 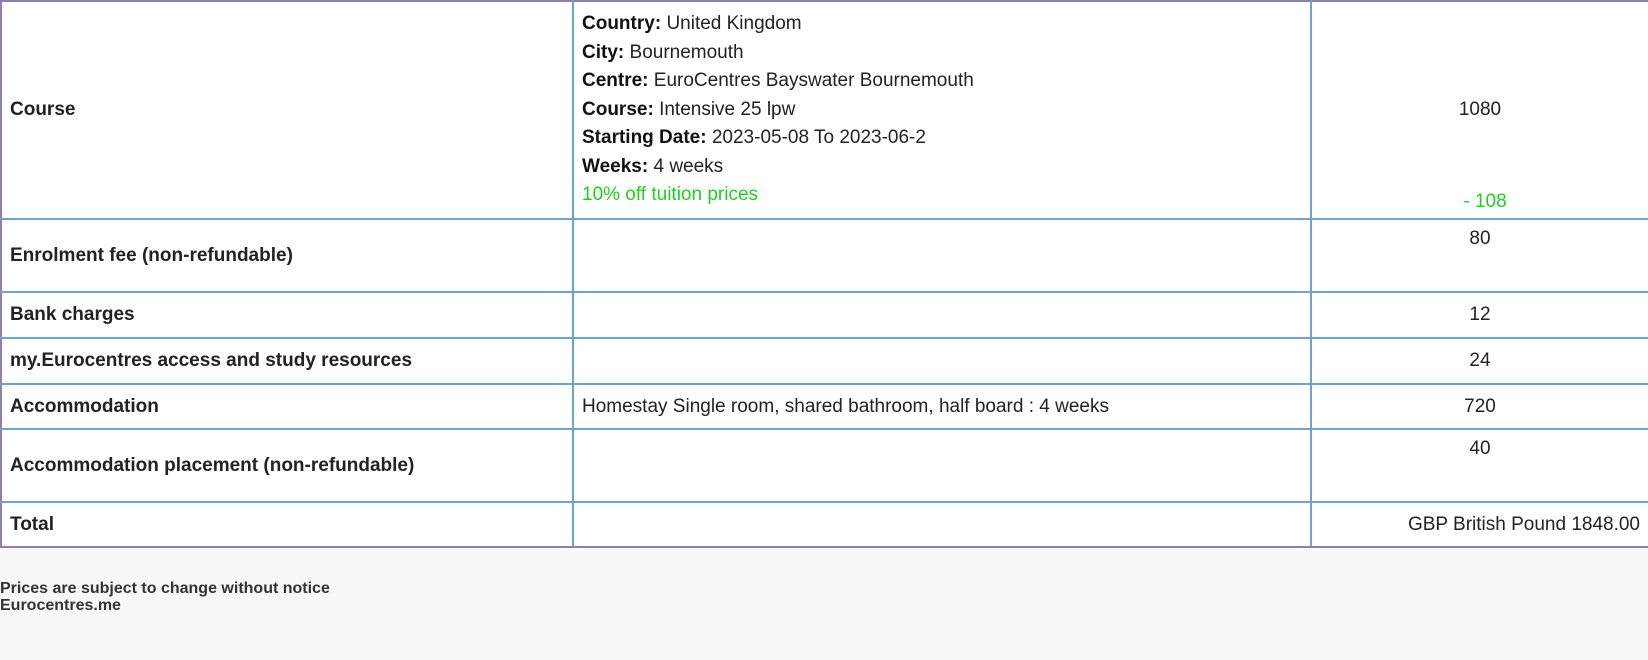 I want to click on row-label-placement: Accommodation placement (non-refundable), so click(x=287, y=465).